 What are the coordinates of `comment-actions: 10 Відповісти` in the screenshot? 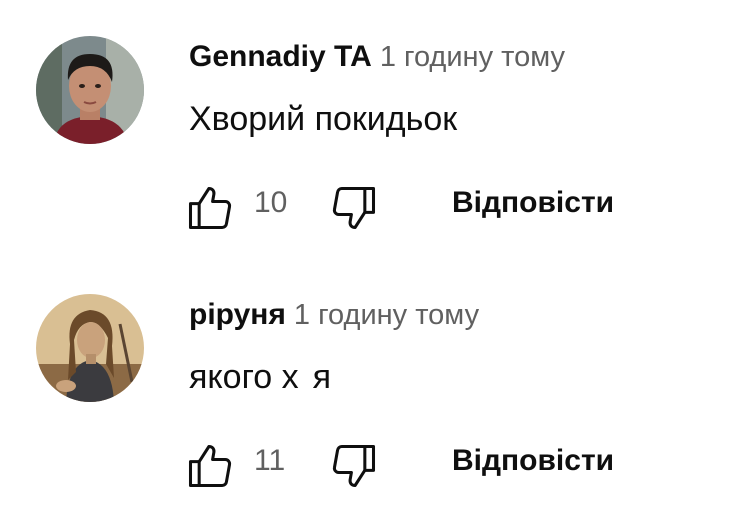 It's located at (410, 206).